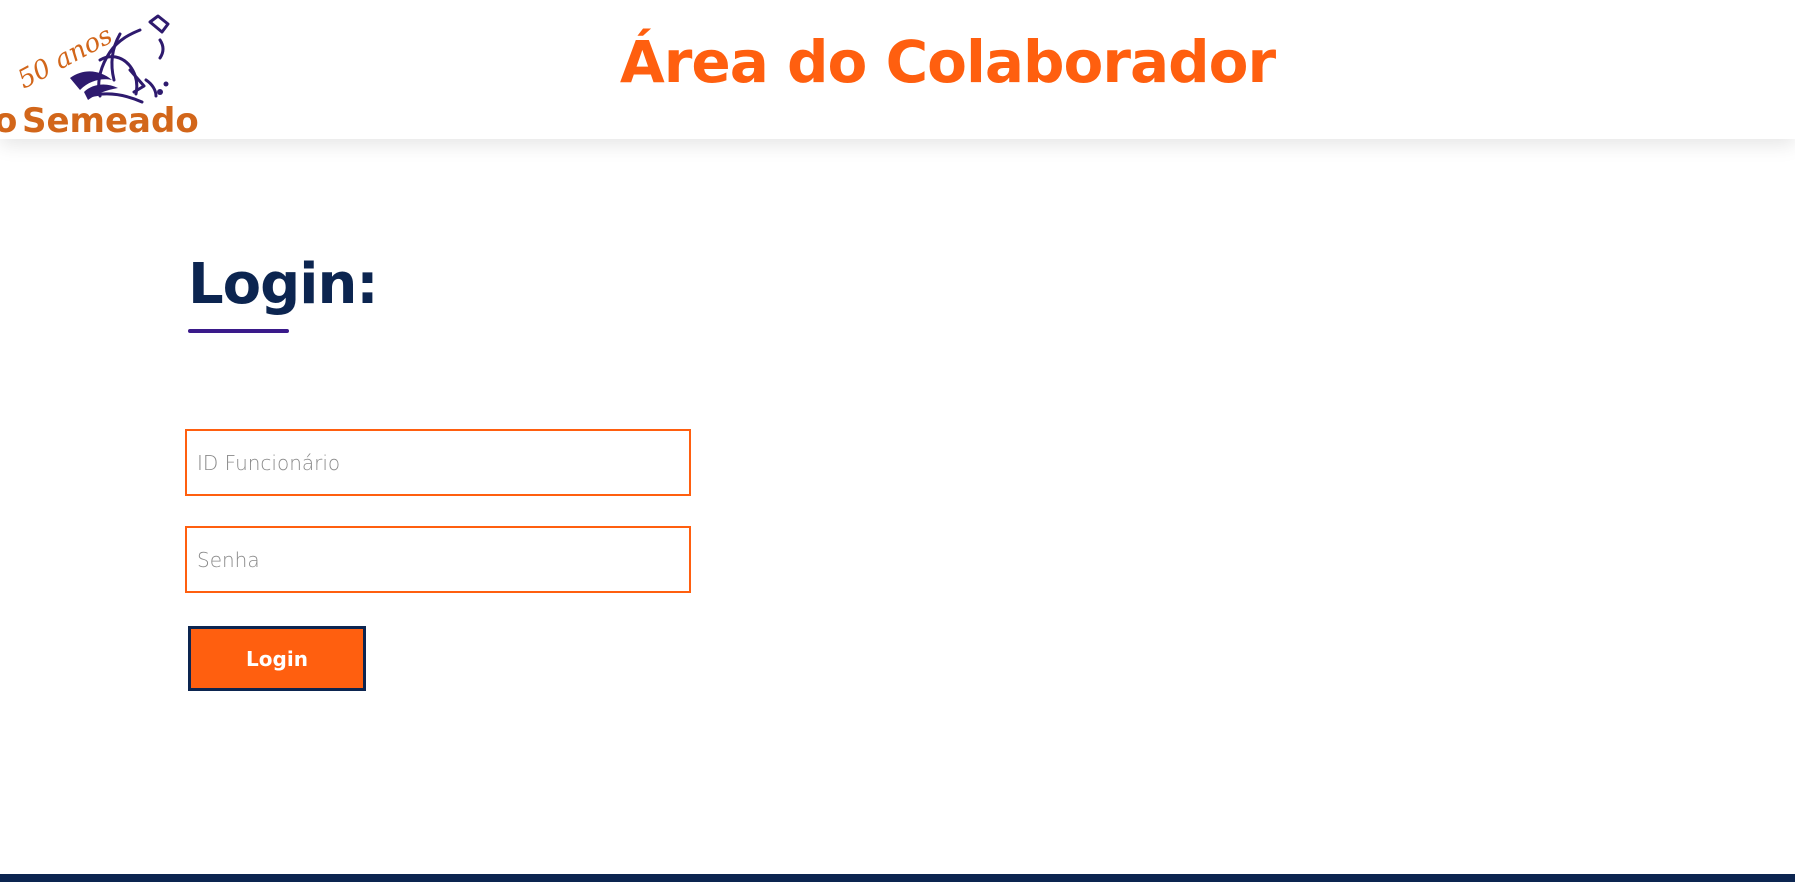  What do you see at coordinates (438, 559) in the screenshot?
I see `password-input` at bounding box center [438, 559].